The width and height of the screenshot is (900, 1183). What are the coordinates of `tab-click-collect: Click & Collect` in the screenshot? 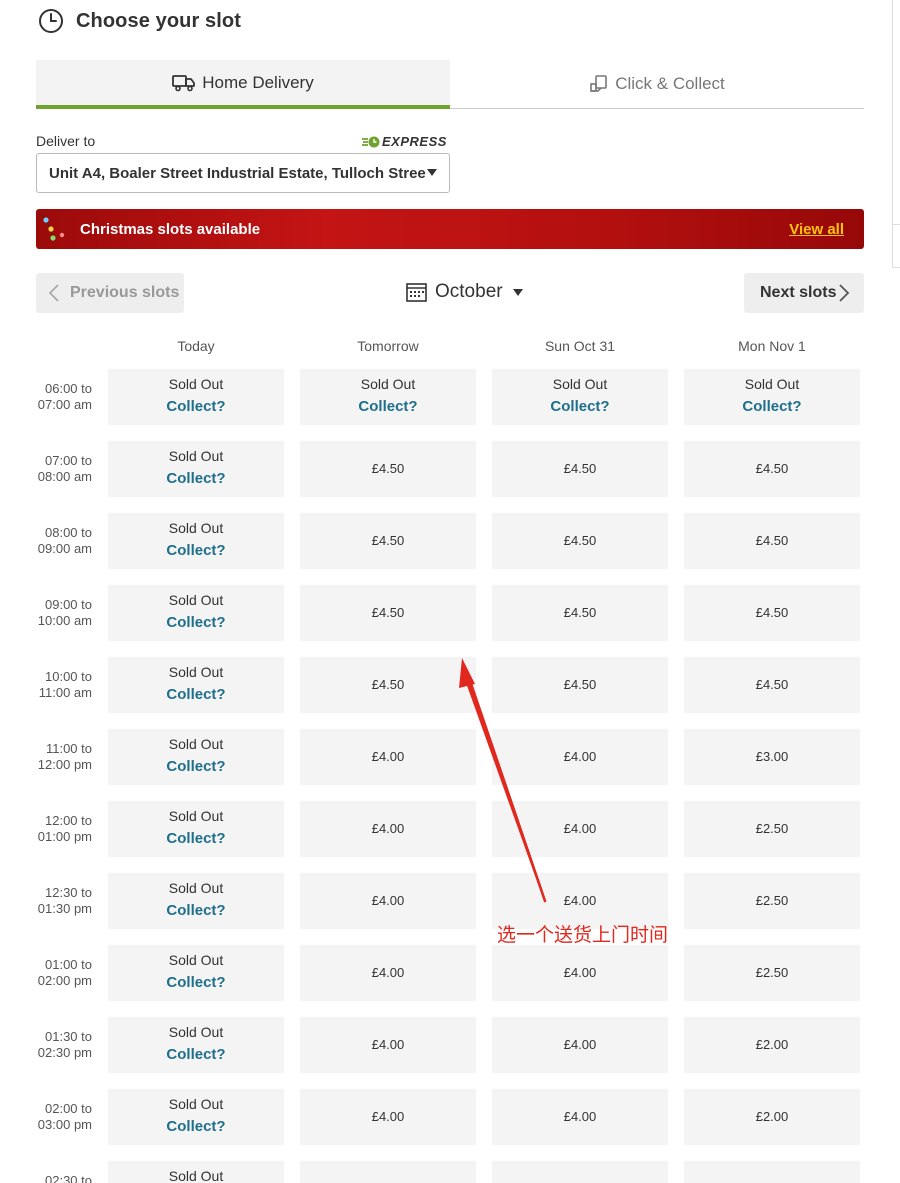 It's located at (657, 84).